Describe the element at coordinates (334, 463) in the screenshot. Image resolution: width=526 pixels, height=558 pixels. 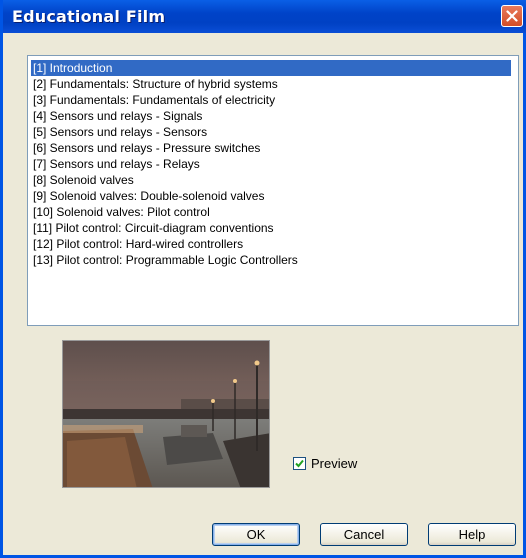
I see `preview-label: Preview` at that location.